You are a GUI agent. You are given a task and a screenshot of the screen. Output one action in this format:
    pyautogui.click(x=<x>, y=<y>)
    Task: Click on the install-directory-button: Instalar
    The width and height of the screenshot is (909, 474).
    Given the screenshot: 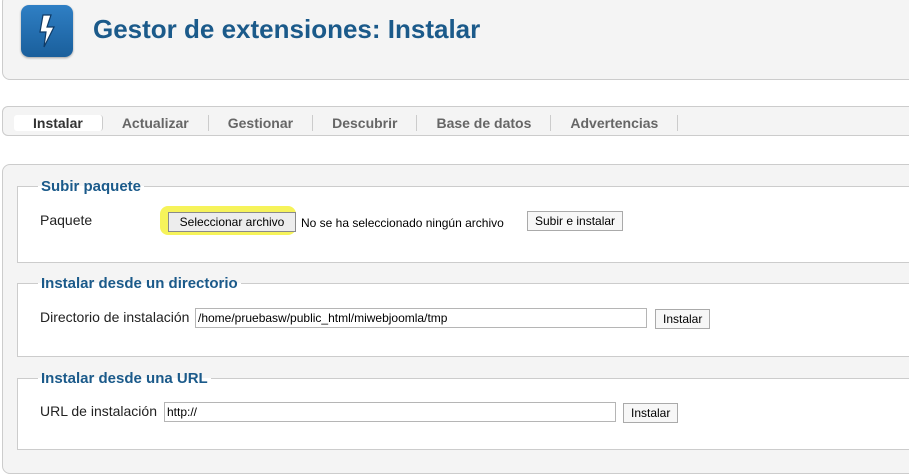 What is the action you would take?
    pyautogui.click(x=683, y=319)
    